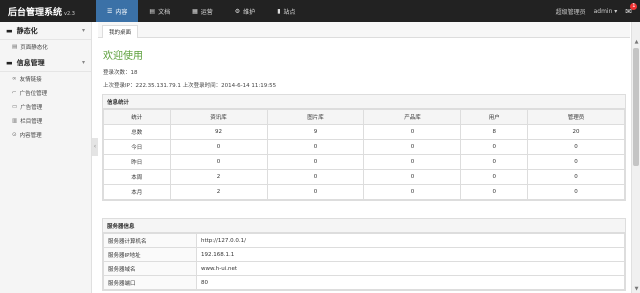 The image size is (640, 293). Describe the element at coordinates (636, 289) in the screenshot. I see `scroll-down-icon: ▼` at that location.